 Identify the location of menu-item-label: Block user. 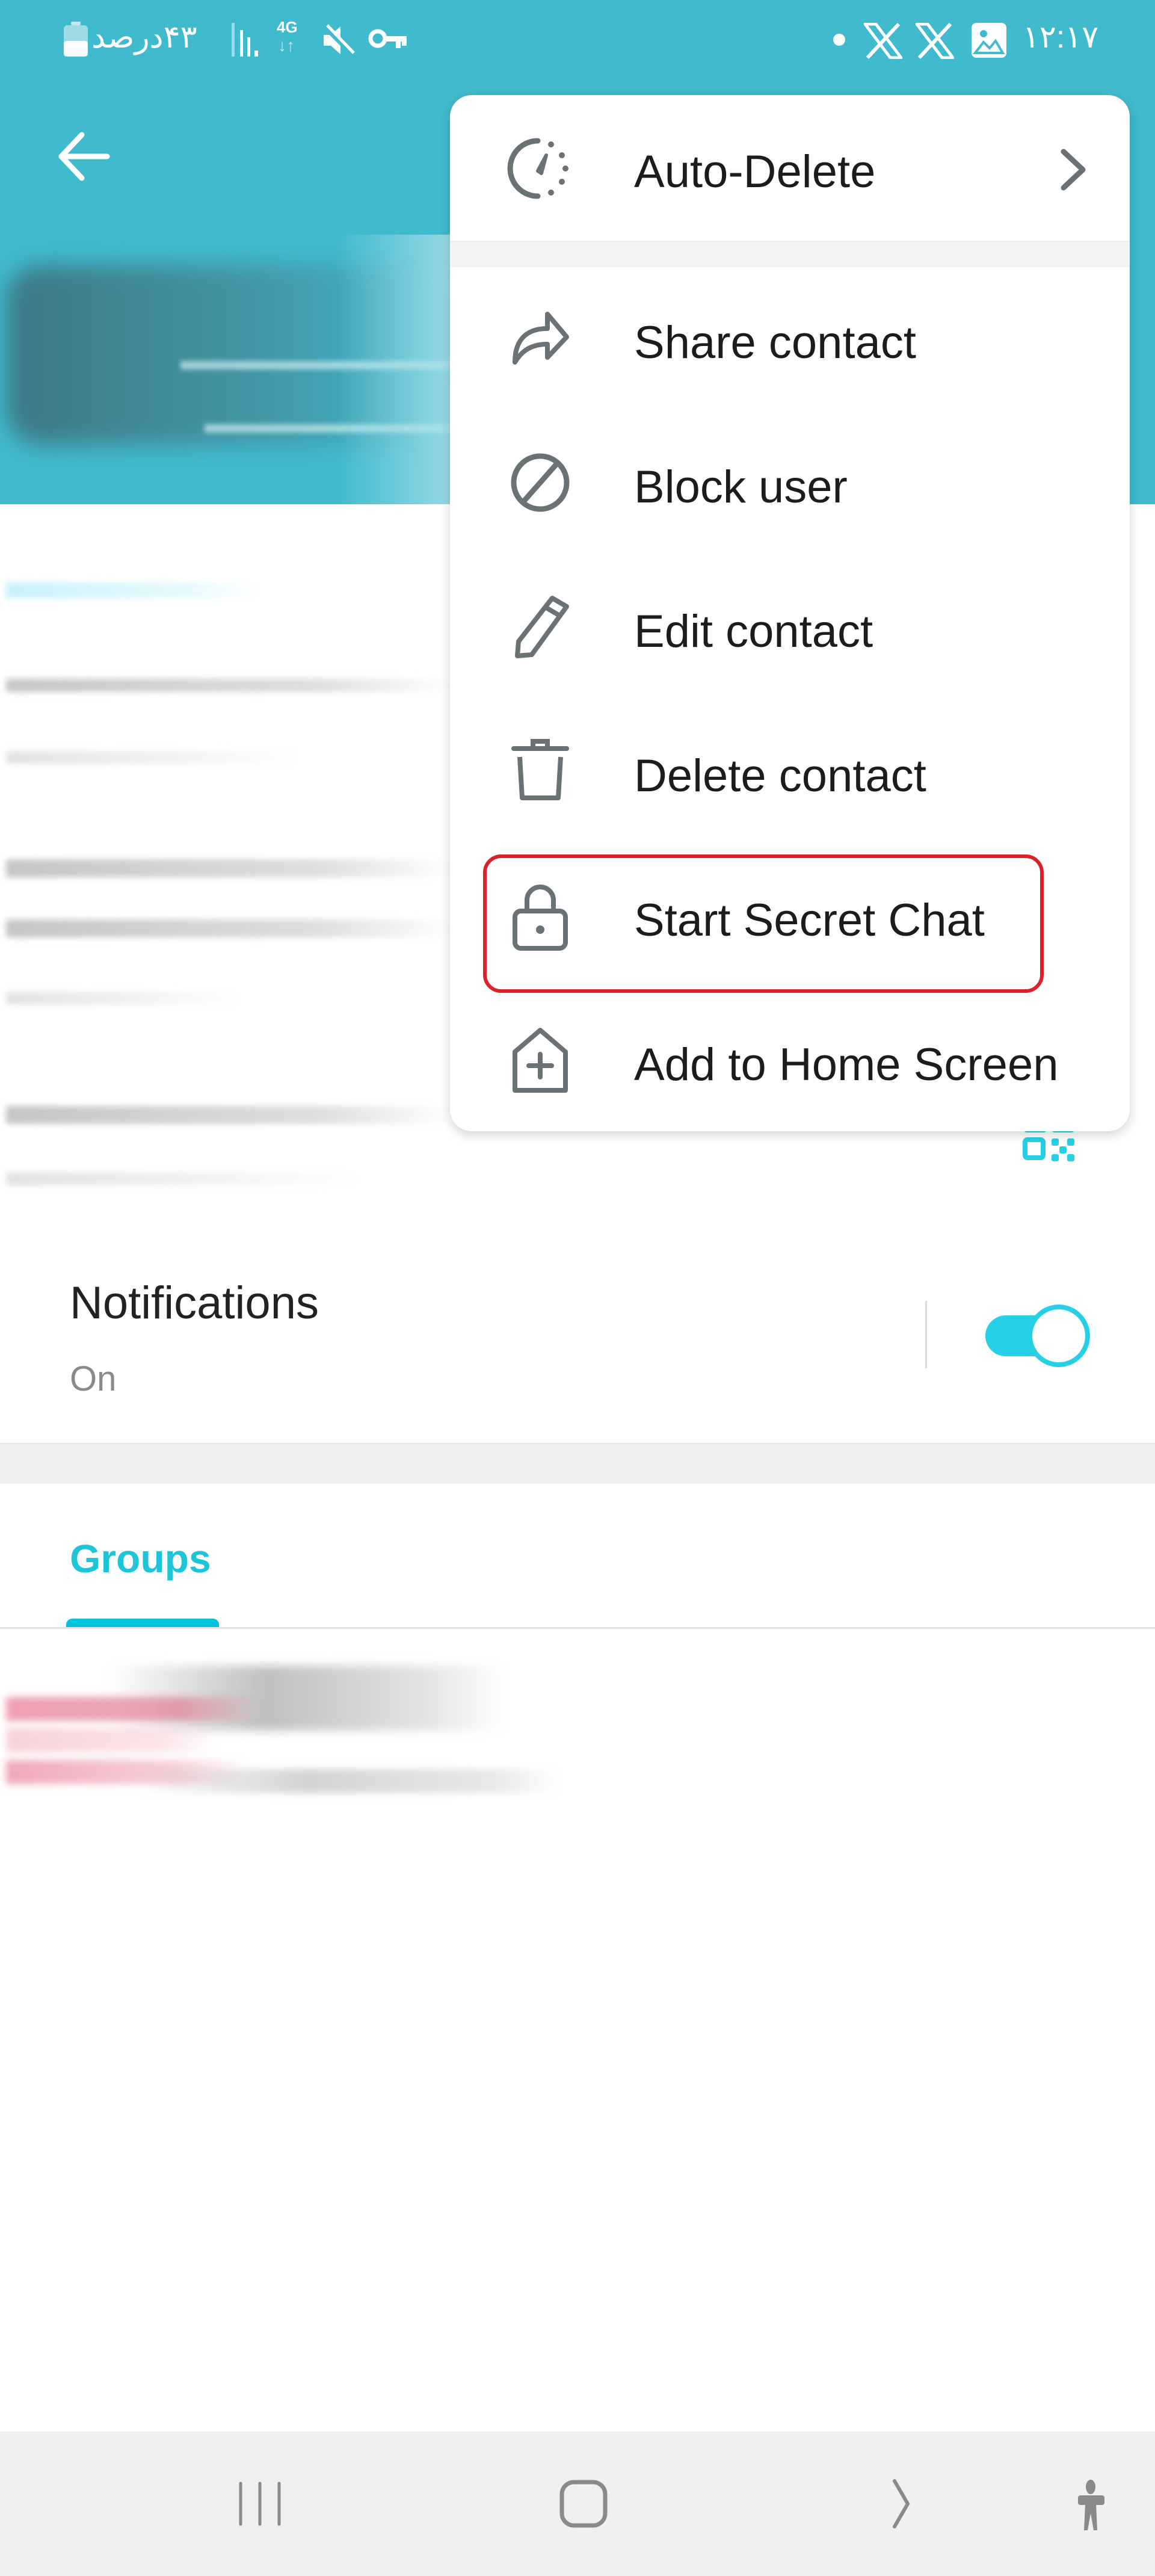
(741, 487).